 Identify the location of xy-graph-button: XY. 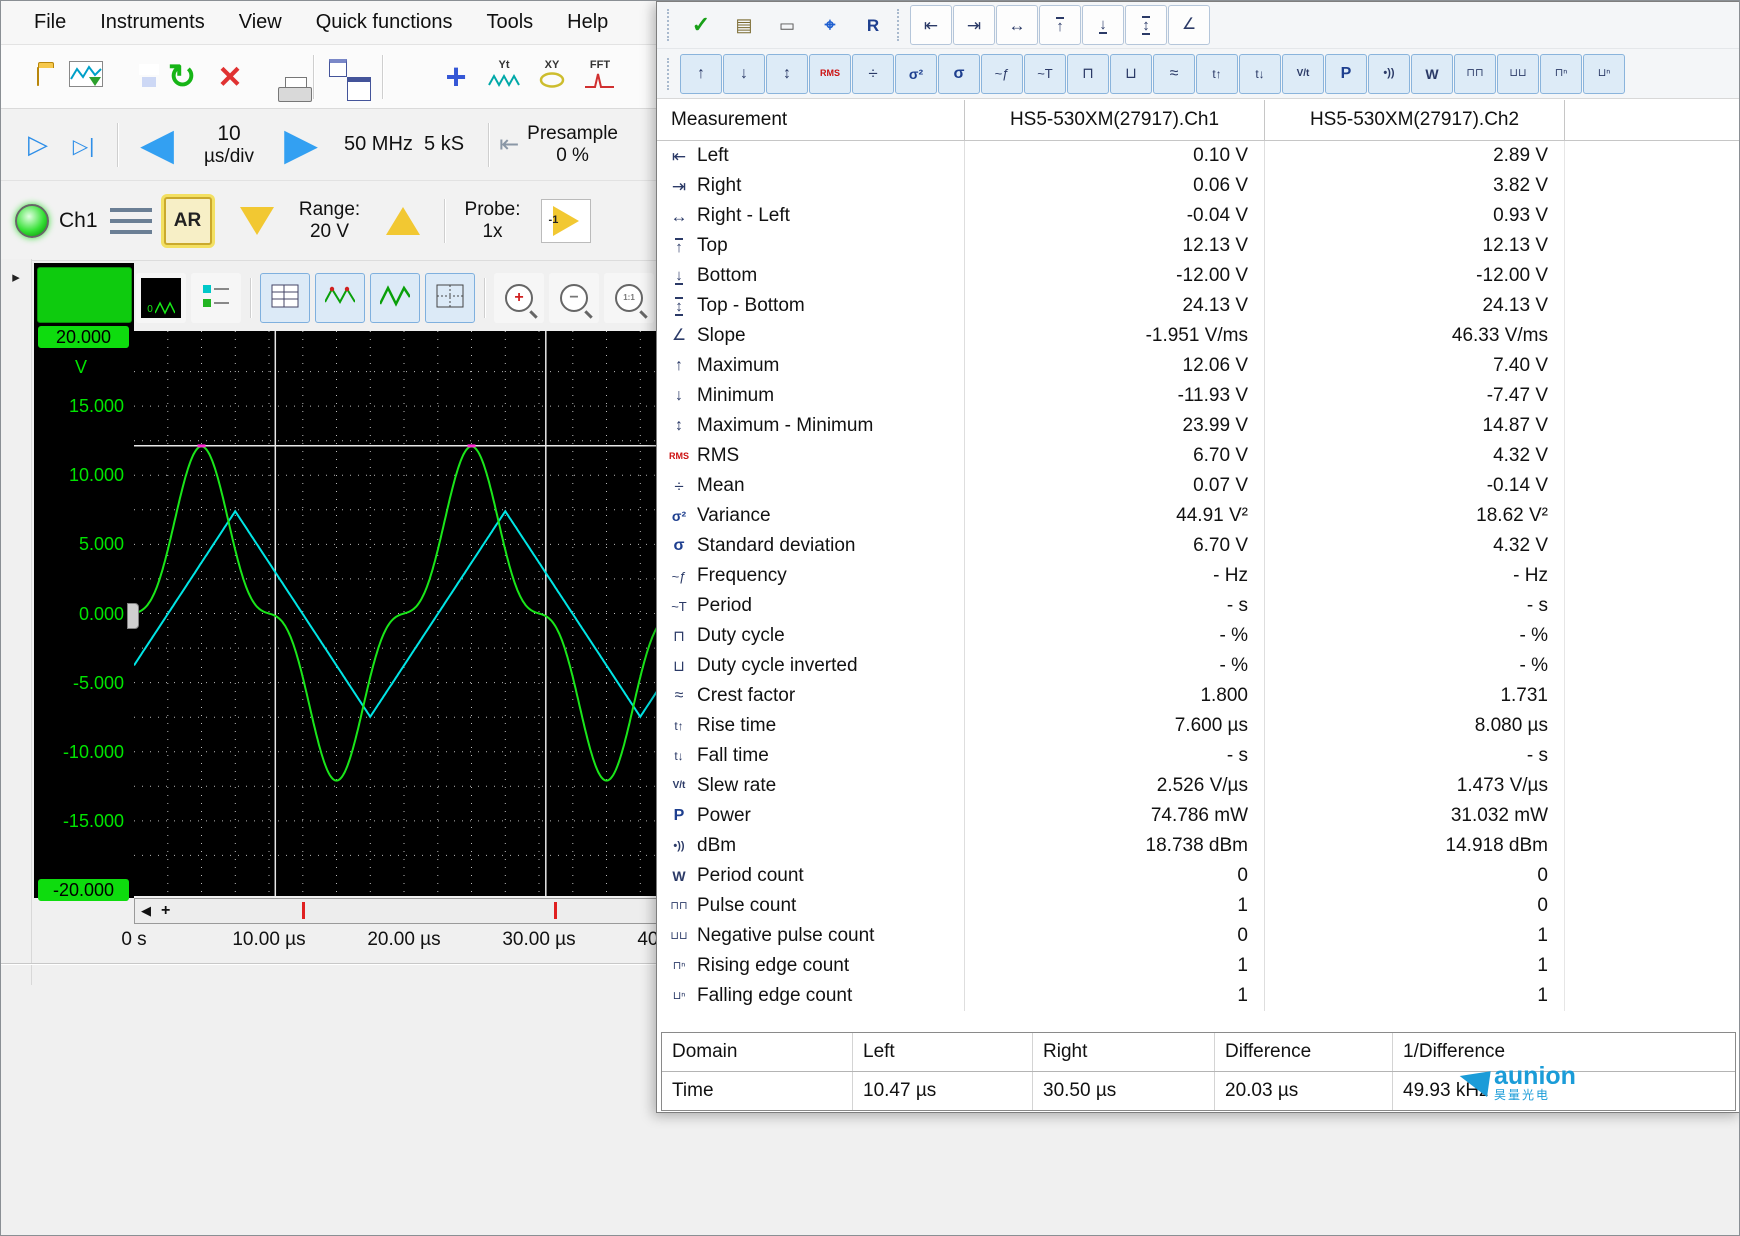
(552, 77).